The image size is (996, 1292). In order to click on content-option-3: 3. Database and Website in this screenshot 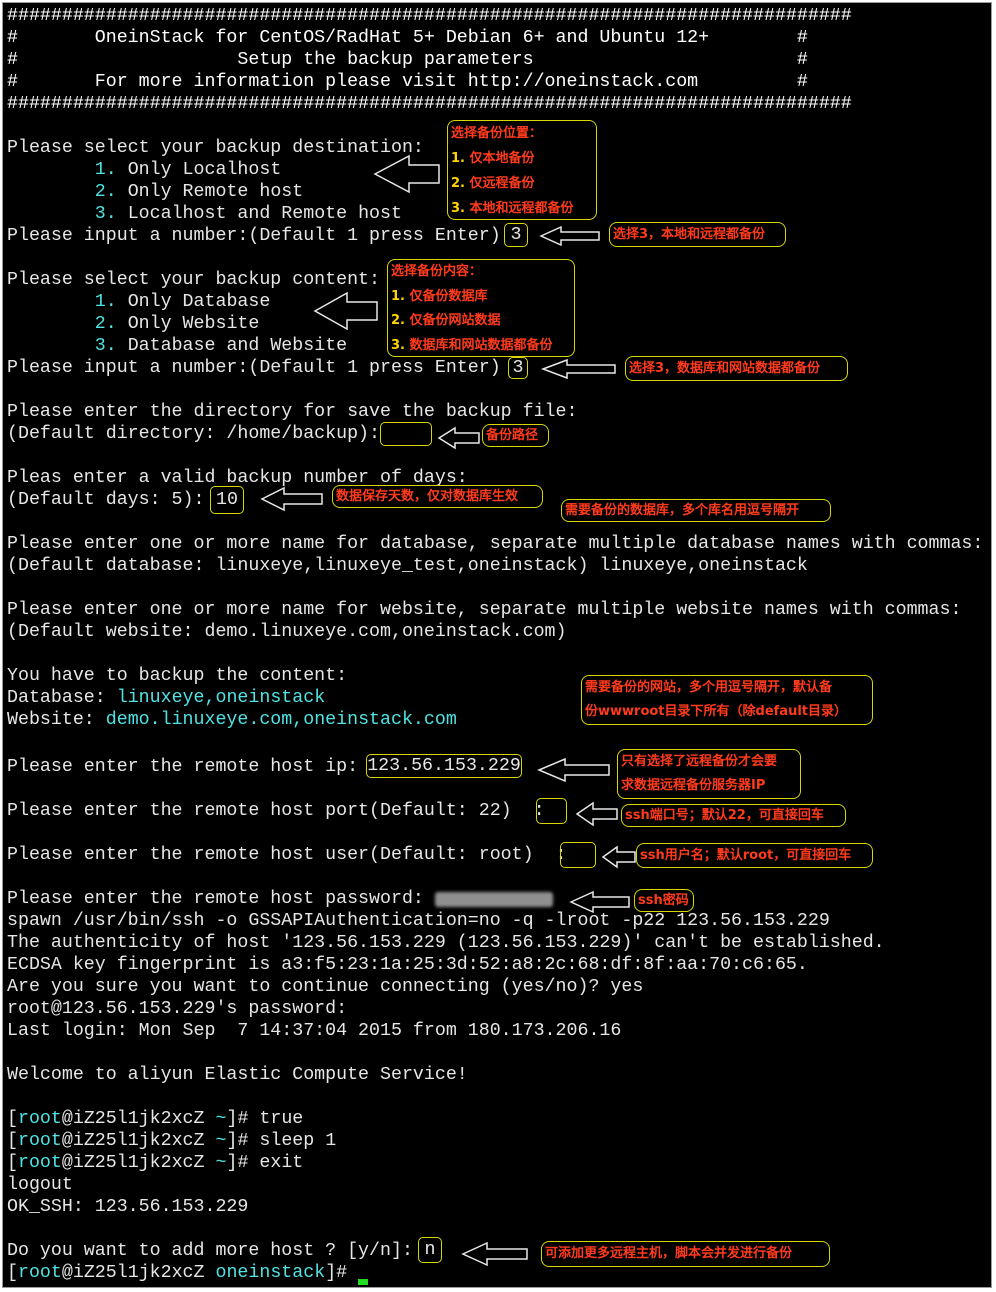, I will do `click(177, 346)`.